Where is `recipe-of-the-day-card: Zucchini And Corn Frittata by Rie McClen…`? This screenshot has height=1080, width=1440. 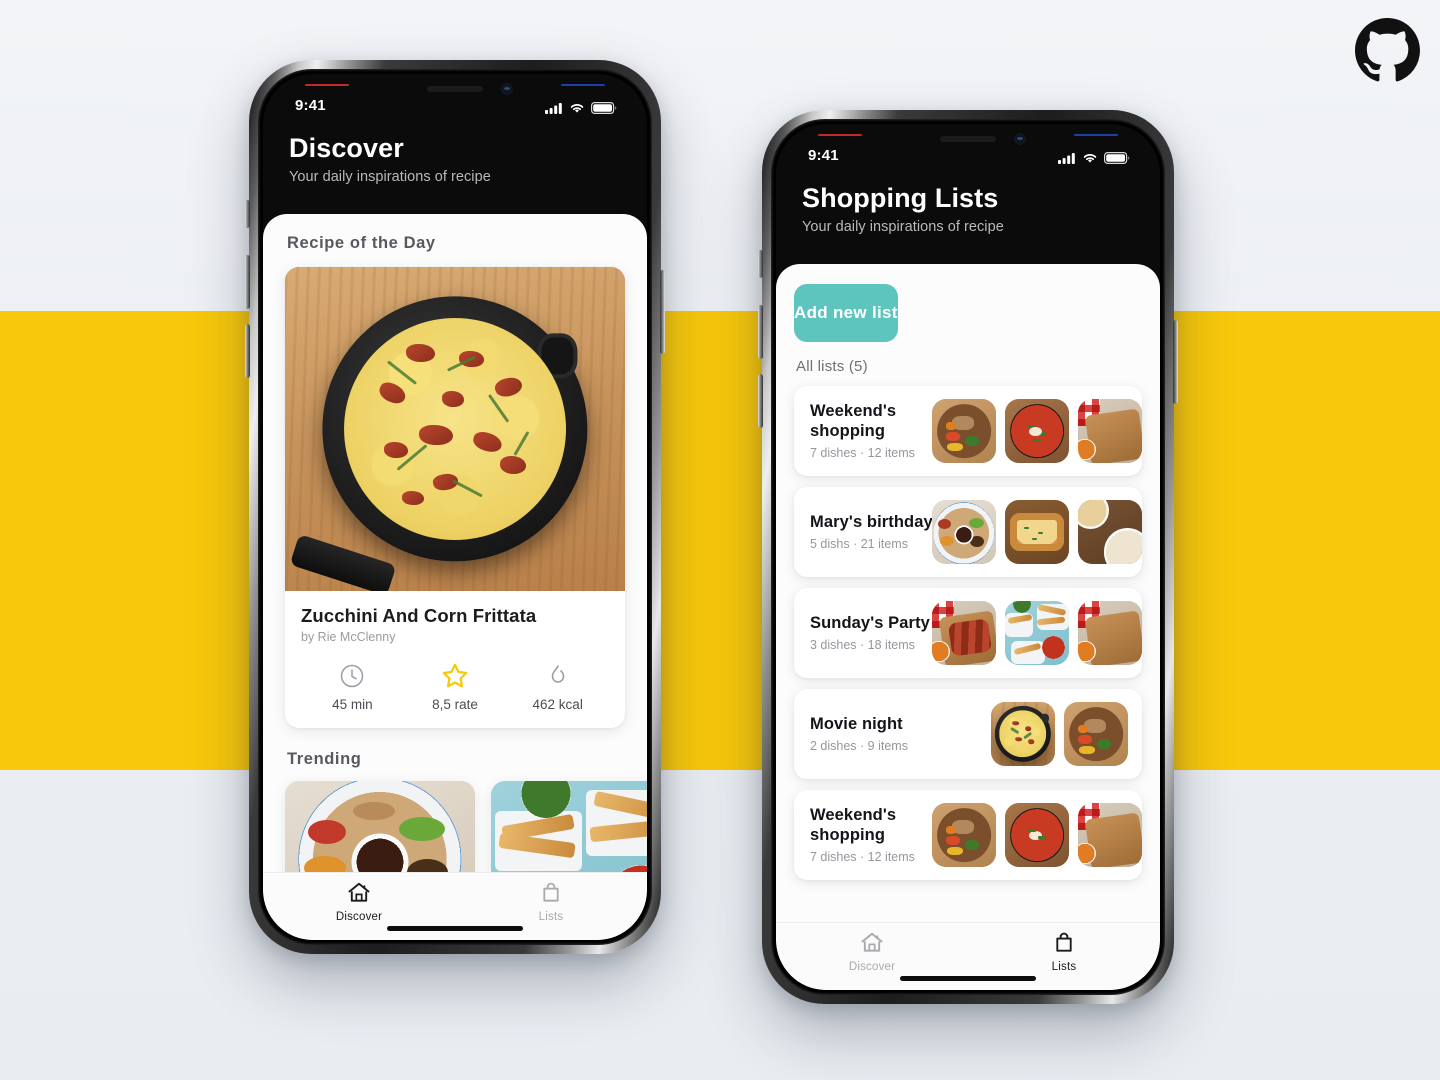 recipe-of-the-day-card: Zucchini And Corn Frittata by Rie McClen… is located at coordinates (455, 497).